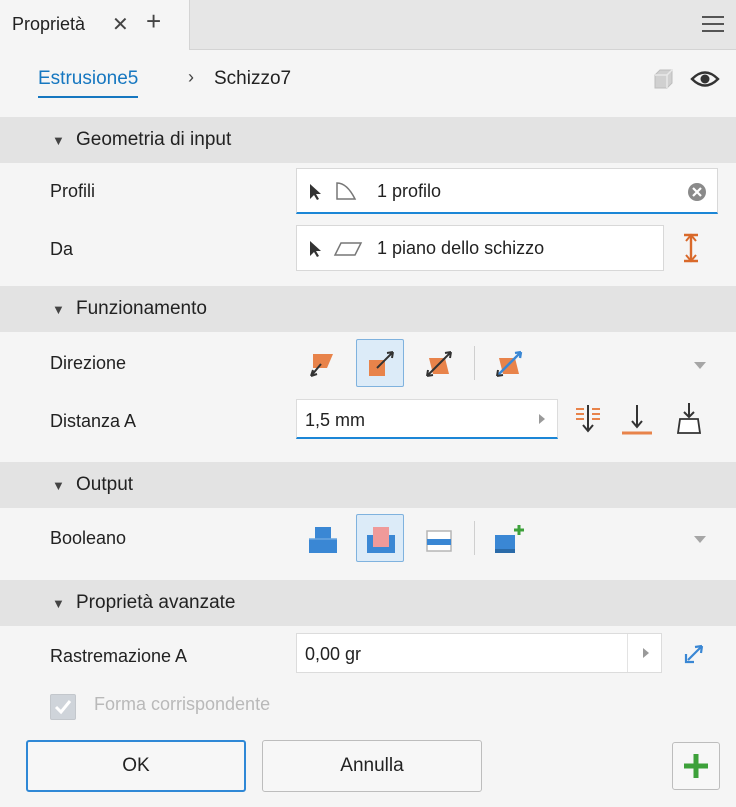 Image resolution: width=736 pixels, height=807 pixels. I want to click on tab-properties: Proprietà ✕ +, so click(95, 25).